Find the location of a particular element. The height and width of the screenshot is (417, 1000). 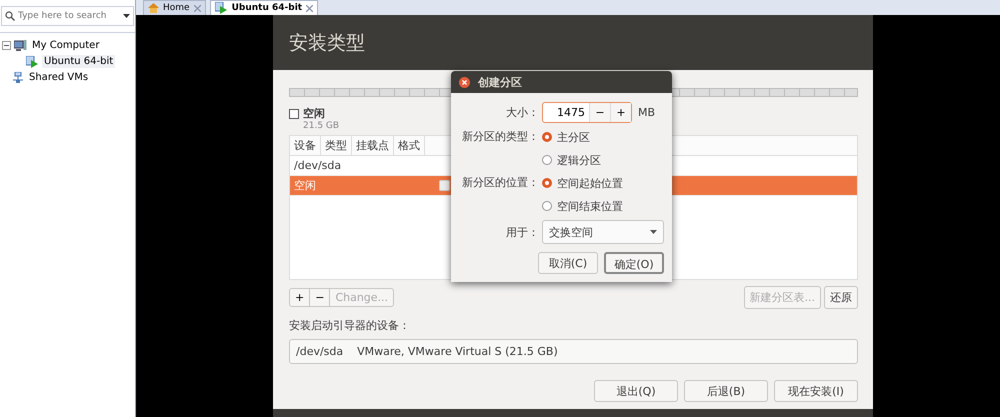

dialog-title: 创建分区 is located at coordinates (500, 82).